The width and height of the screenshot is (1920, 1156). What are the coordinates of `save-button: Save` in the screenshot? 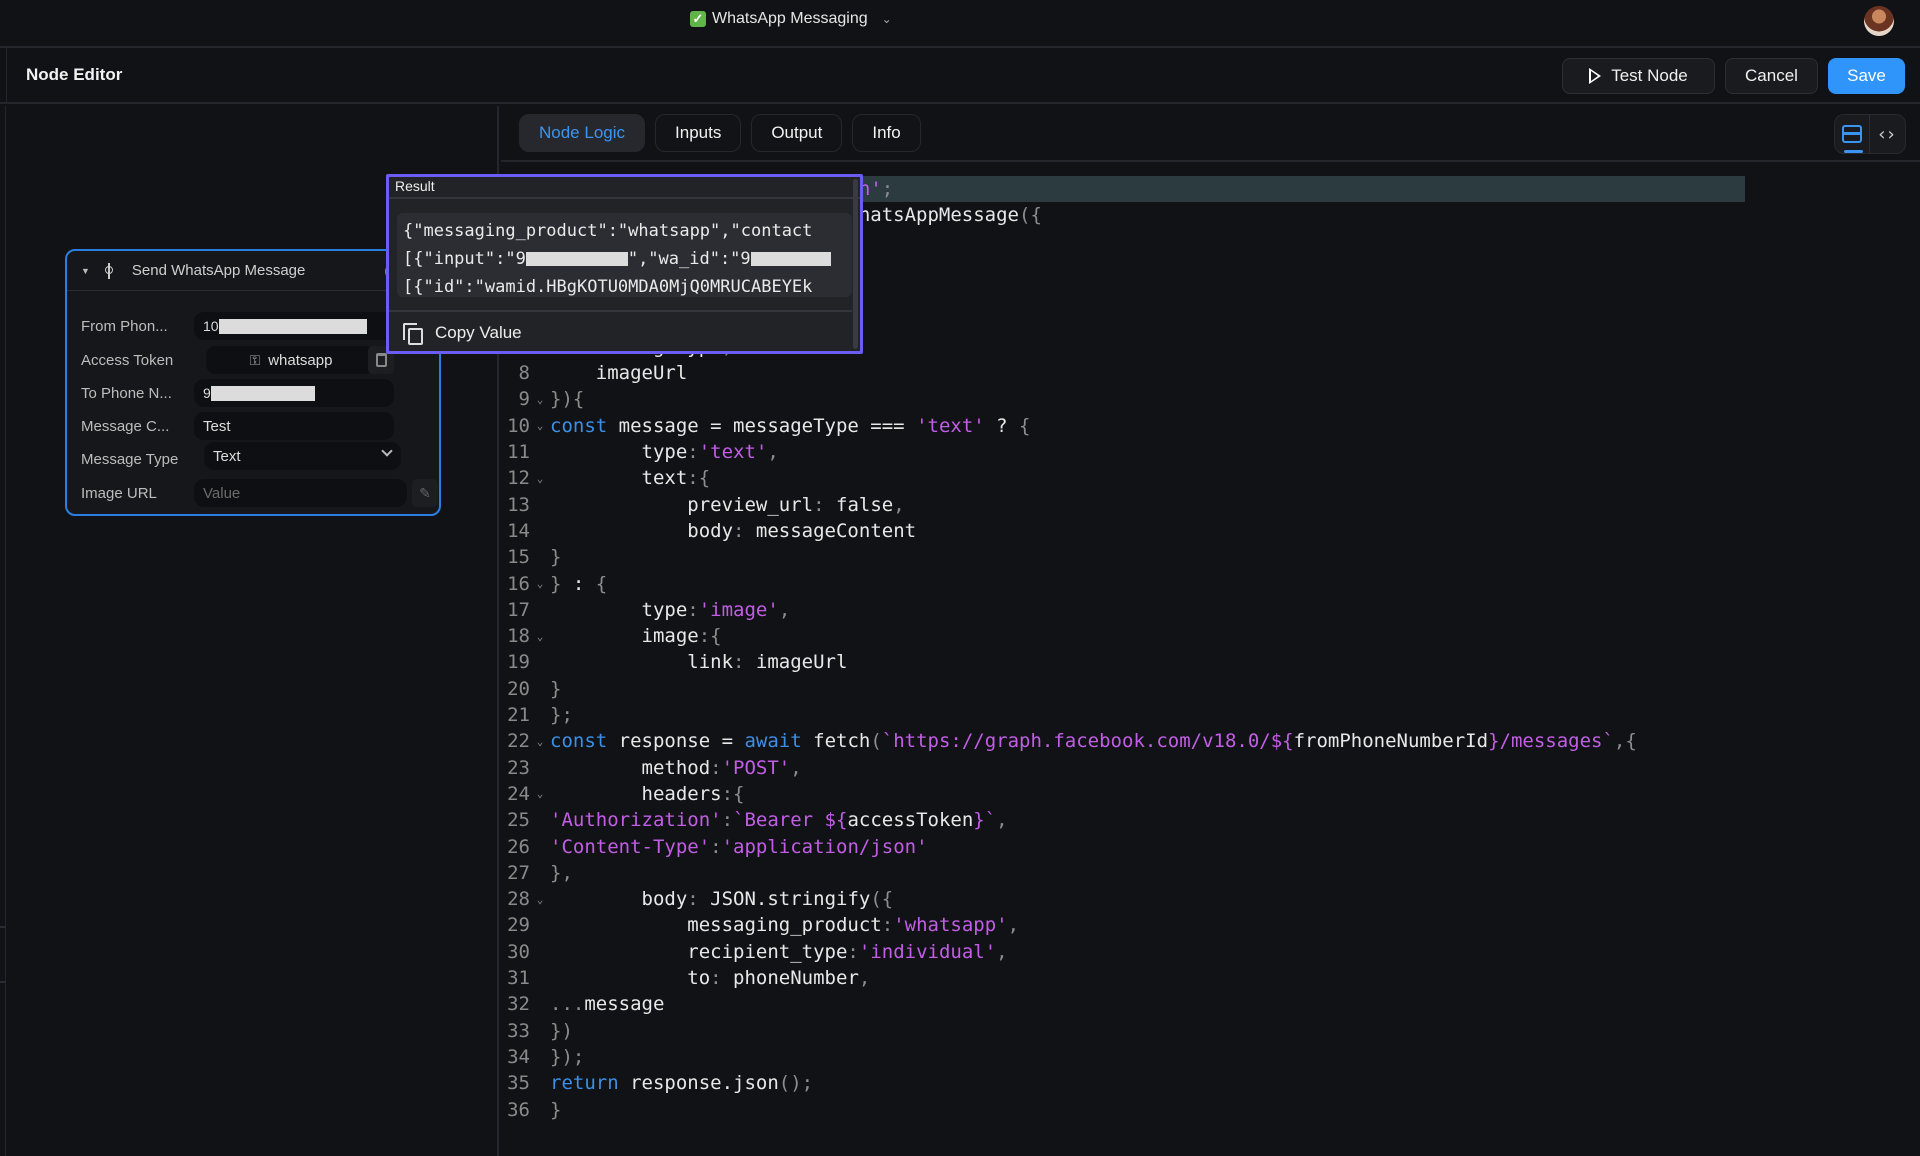 It's located at (1866, 76).